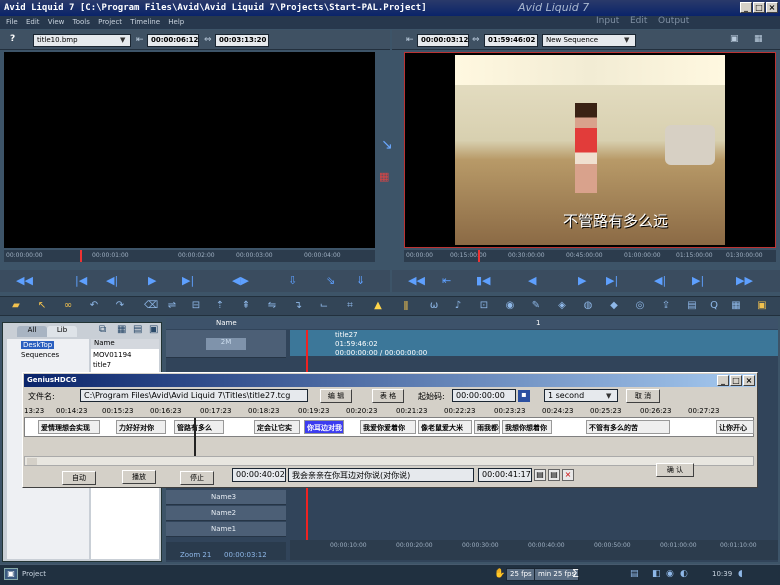 The height and width of the screenshot is (585, 780). I want to click on transition-icon: ◈, so click(562, 306).